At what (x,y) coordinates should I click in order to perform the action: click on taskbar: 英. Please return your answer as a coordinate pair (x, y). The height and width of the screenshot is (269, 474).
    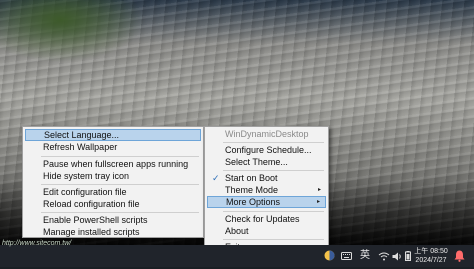
    Looking at the image, I should click on (237, 256).